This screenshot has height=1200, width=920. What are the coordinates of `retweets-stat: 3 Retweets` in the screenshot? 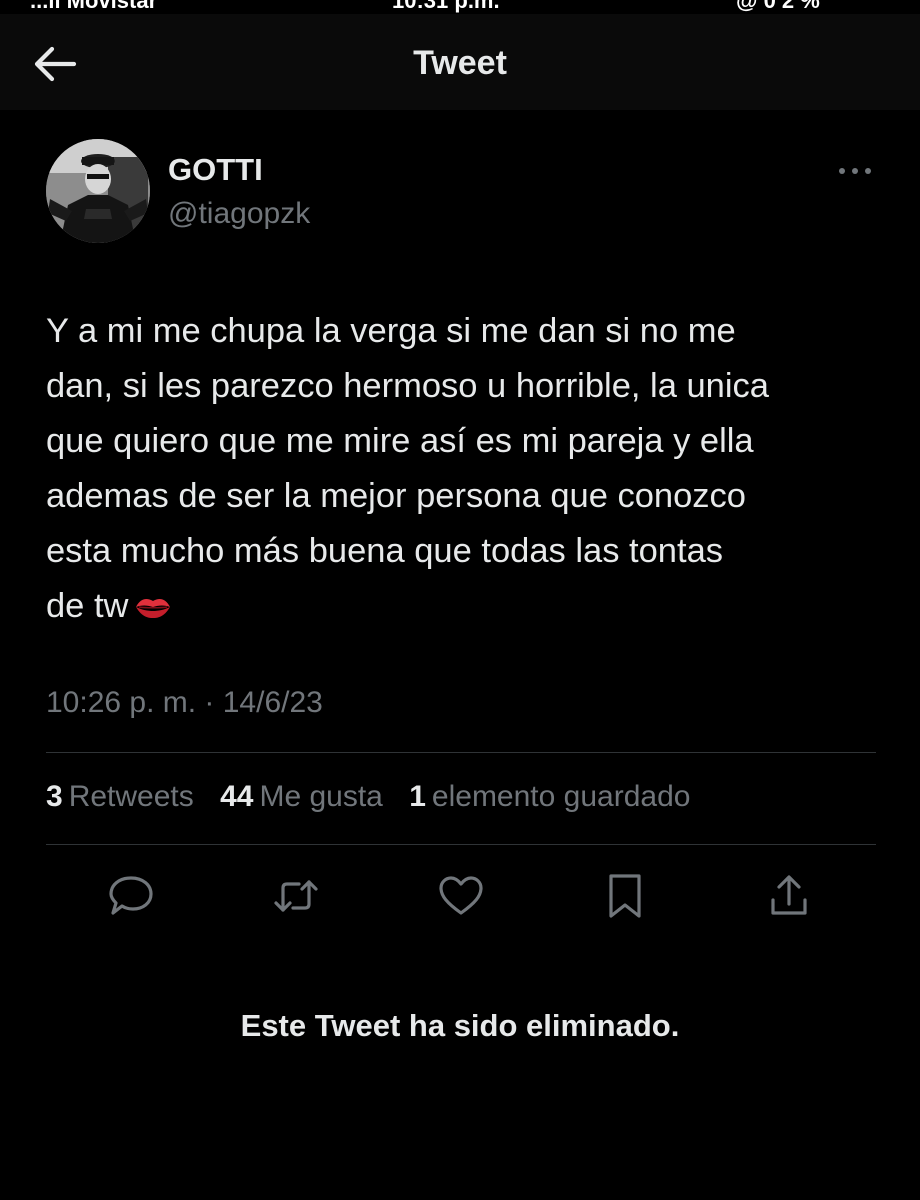 It's located at (120, 797).